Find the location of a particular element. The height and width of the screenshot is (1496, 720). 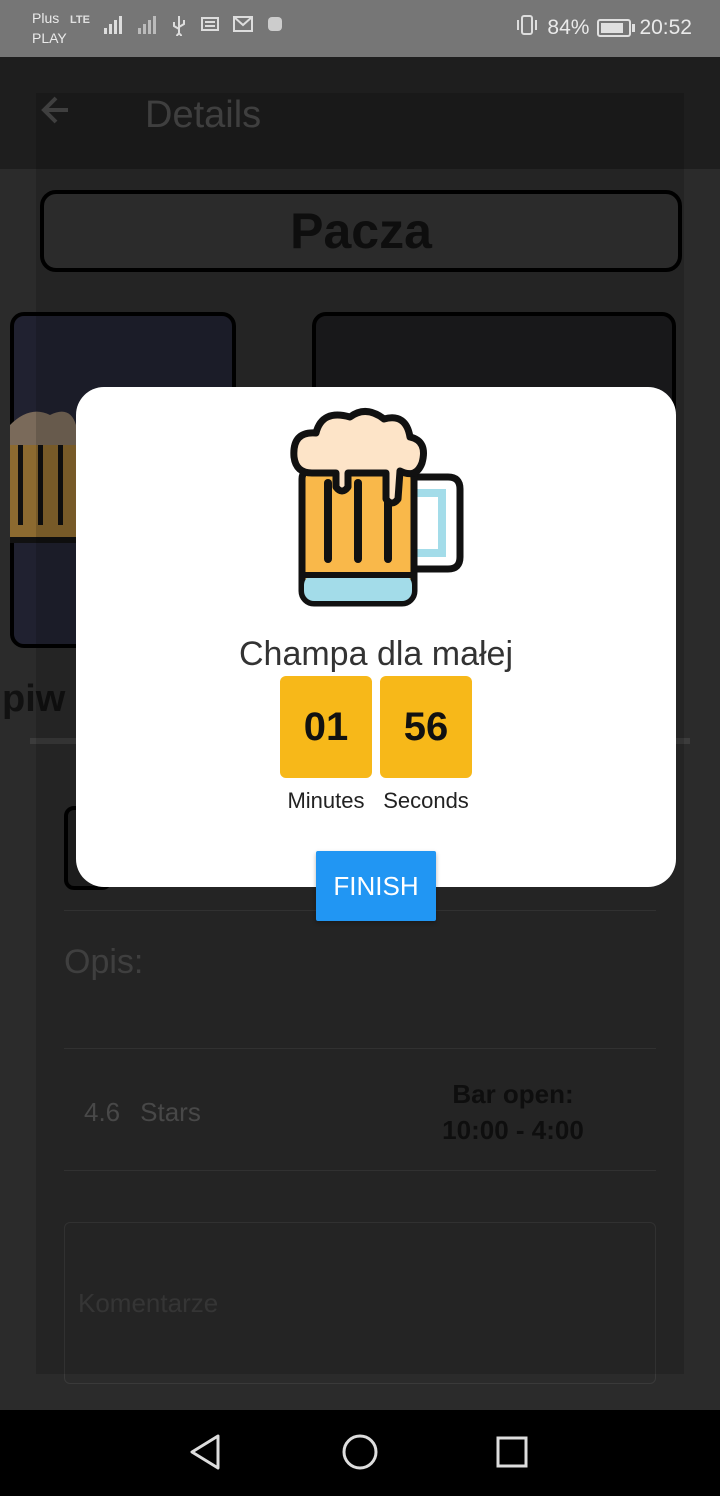

home-nav-button is located at coordinates (360, 1454).